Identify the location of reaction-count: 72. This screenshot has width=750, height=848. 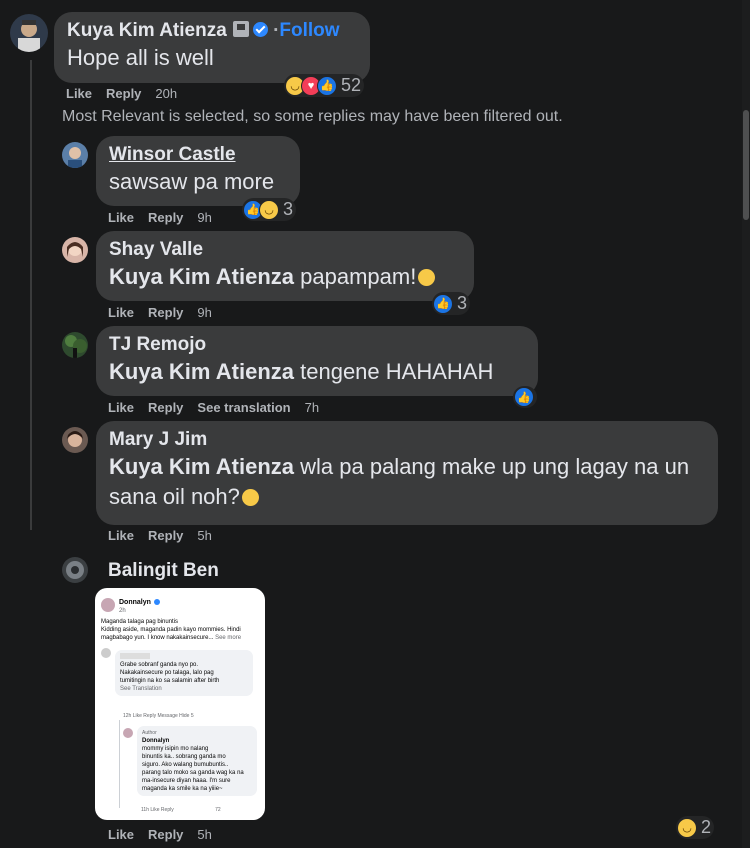
(218, 810).